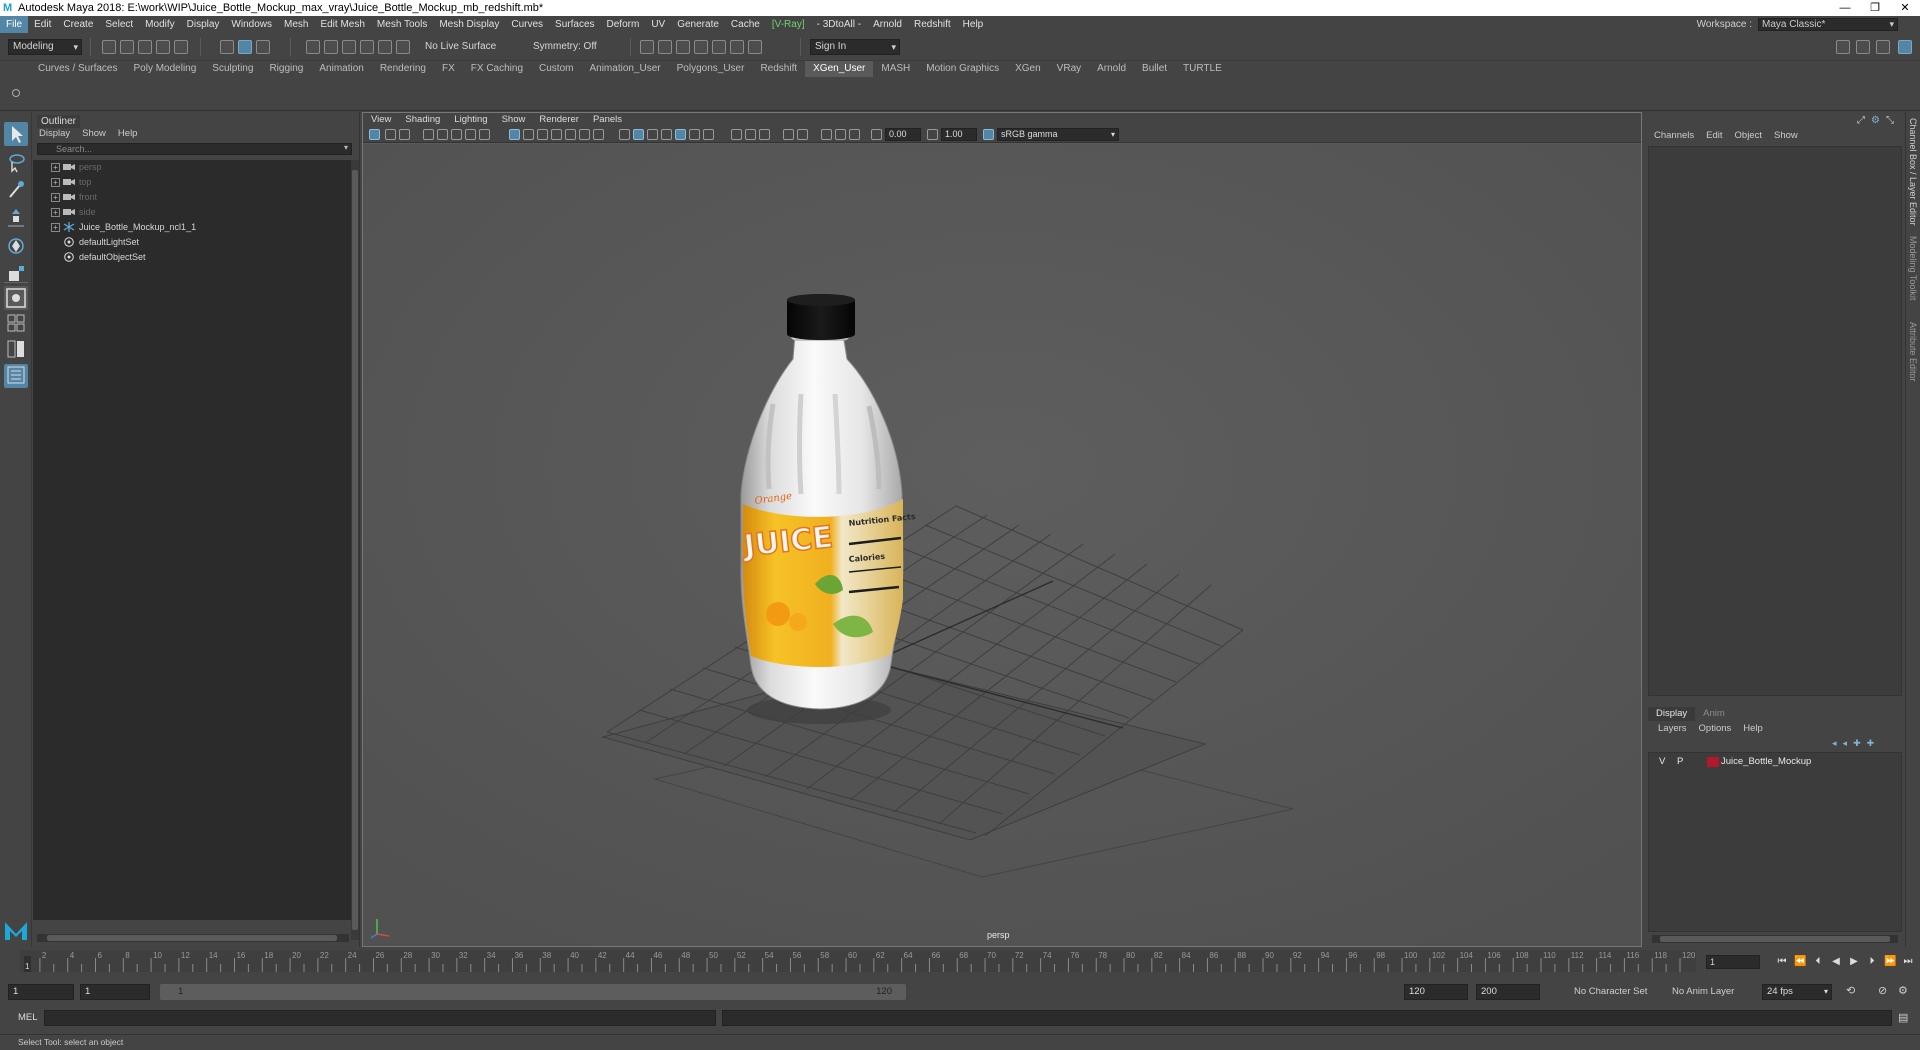 The height and width of the screenshot is (1050, 1920). I want to click on playback-start-field: 1, so click(115, 992).